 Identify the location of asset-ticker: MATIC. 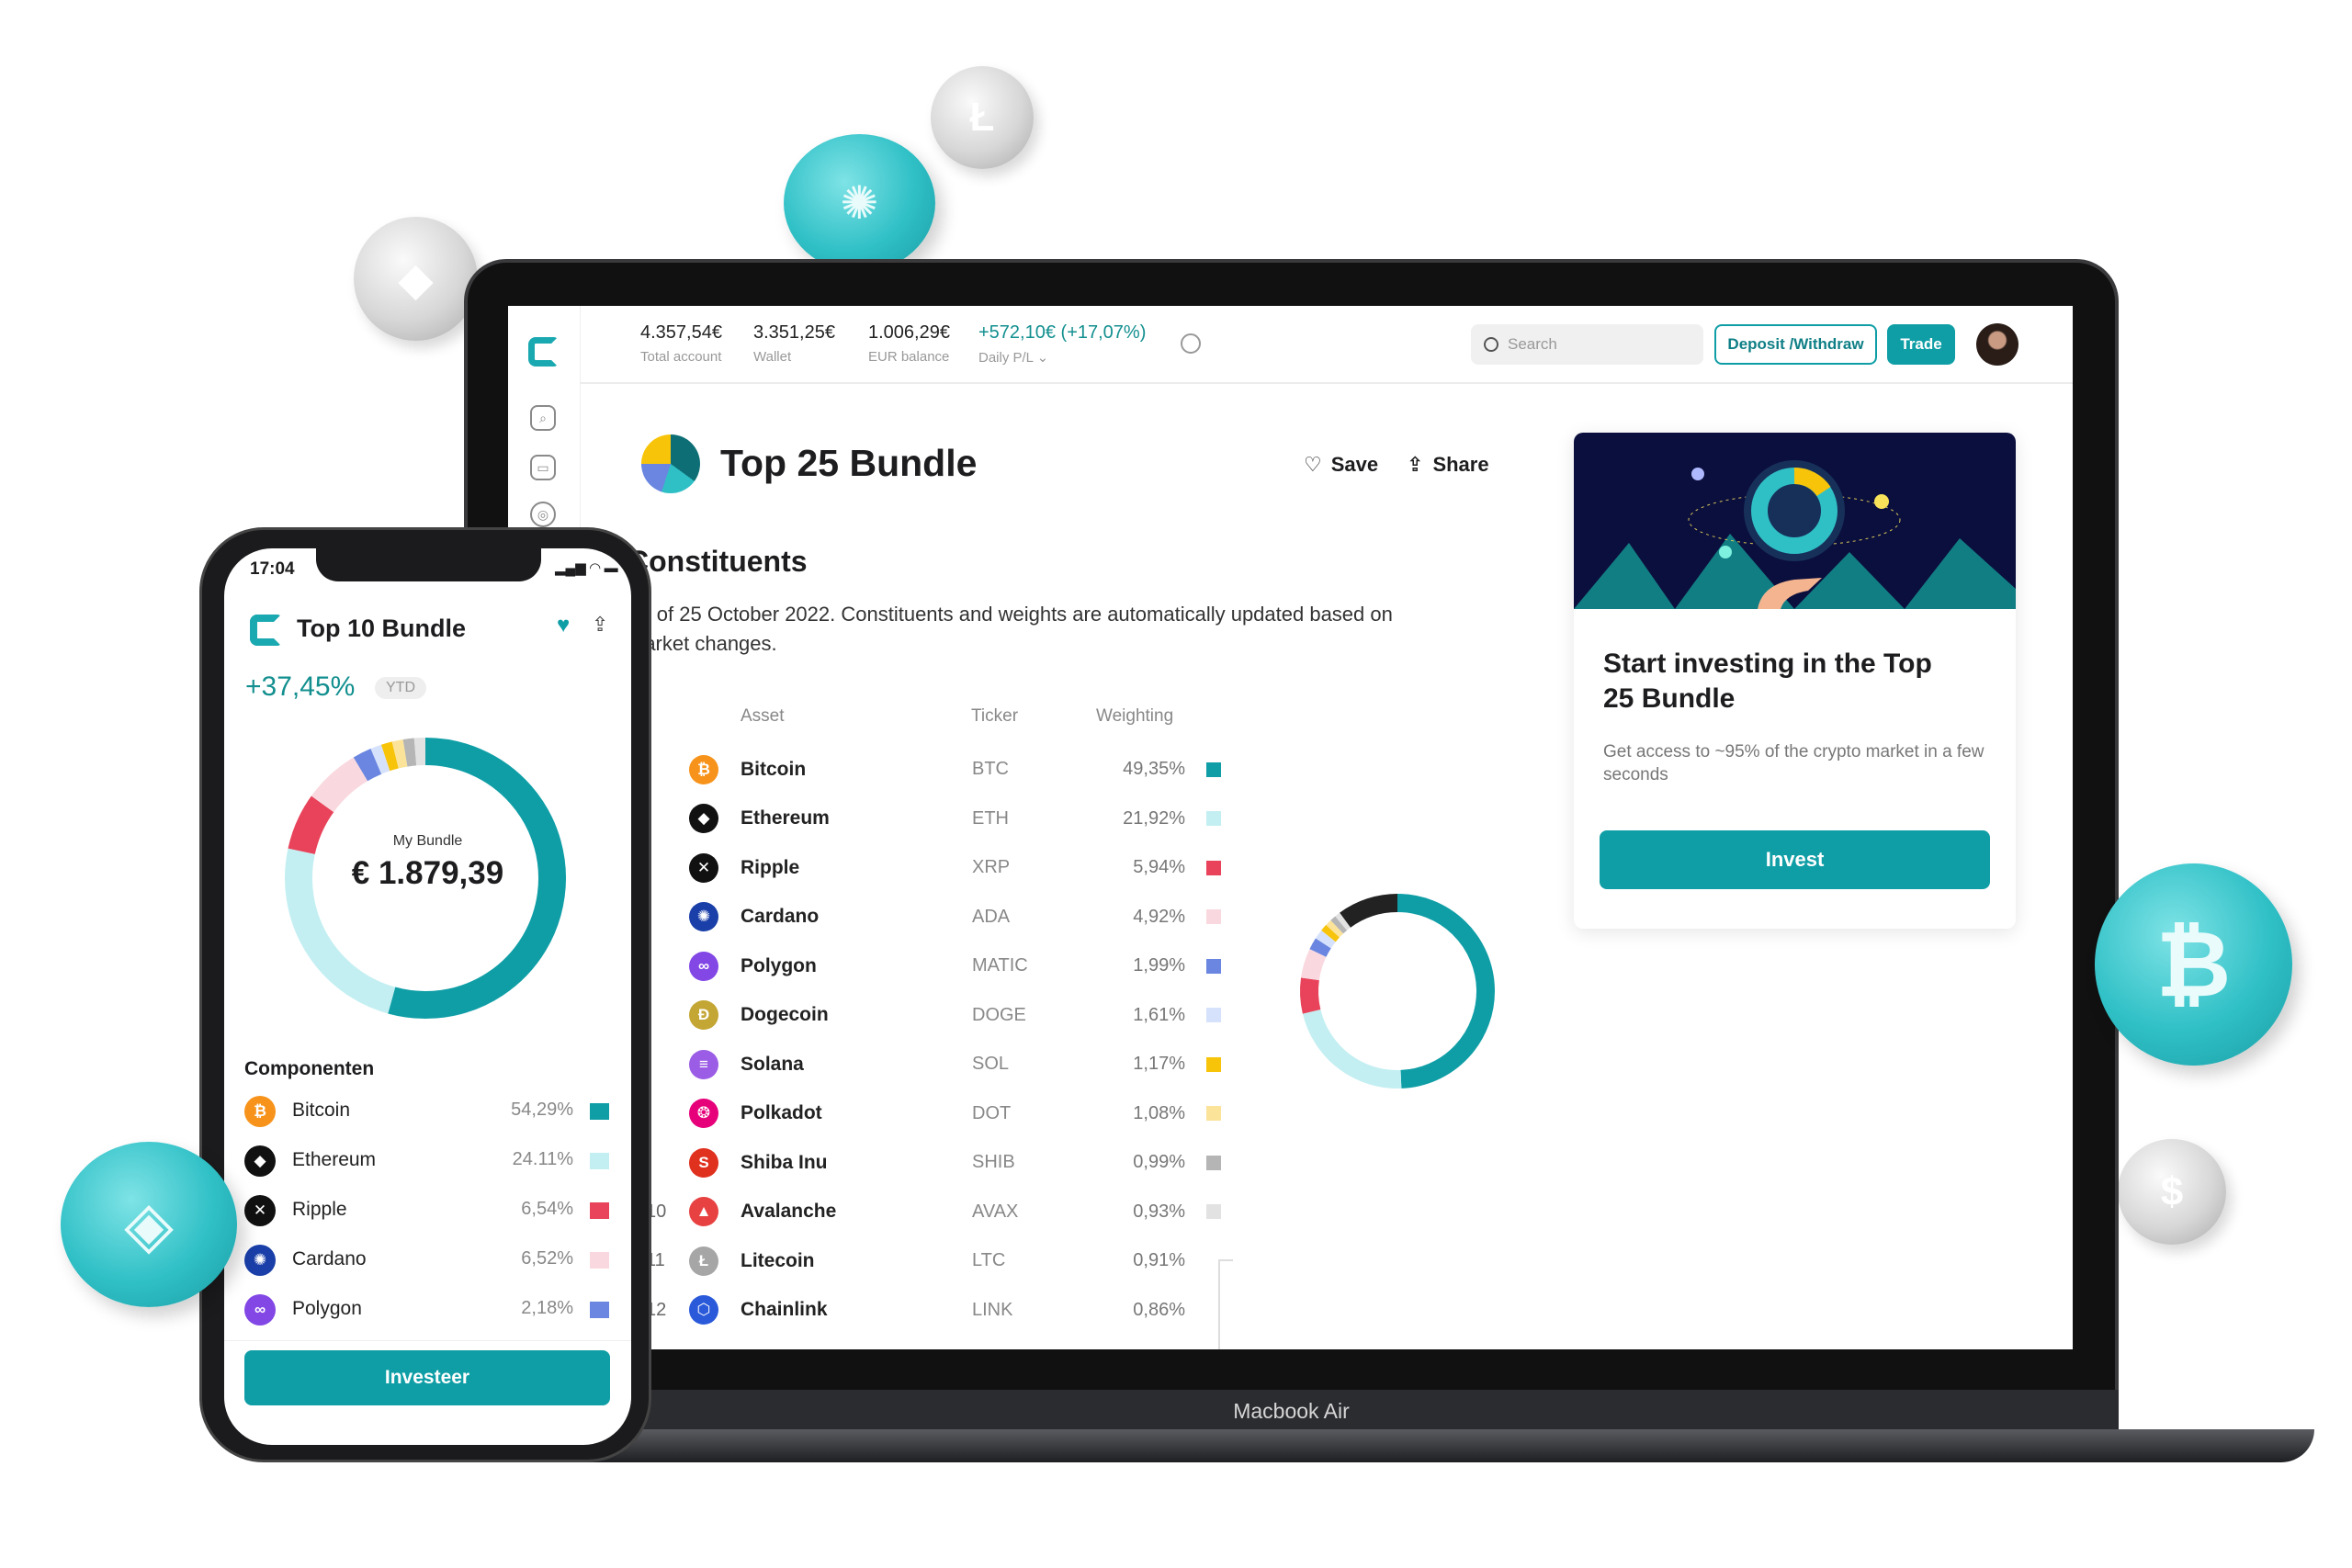
(1000, 966).